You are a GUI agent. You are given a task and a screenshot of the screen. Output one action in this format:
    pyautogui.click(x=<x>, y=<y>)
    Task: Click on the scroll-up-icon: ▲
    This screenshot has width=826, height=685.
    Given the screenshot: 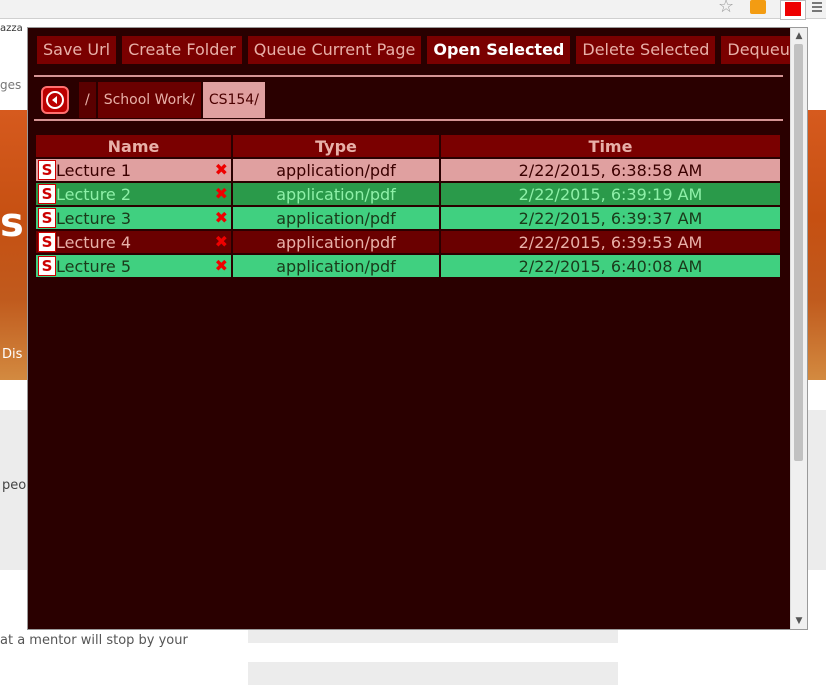 What is the action you would take?
    pyautogui.click(x=799, y=36)
    